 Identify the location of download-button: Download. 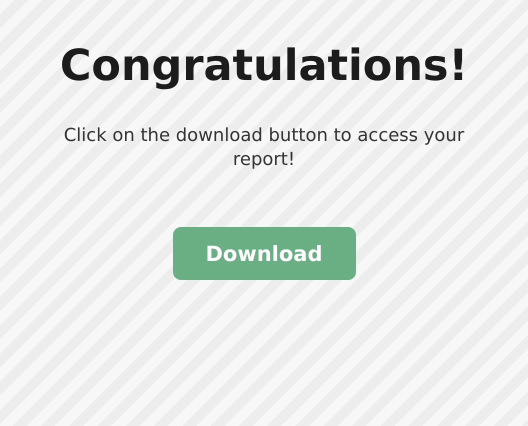
(264, 253).